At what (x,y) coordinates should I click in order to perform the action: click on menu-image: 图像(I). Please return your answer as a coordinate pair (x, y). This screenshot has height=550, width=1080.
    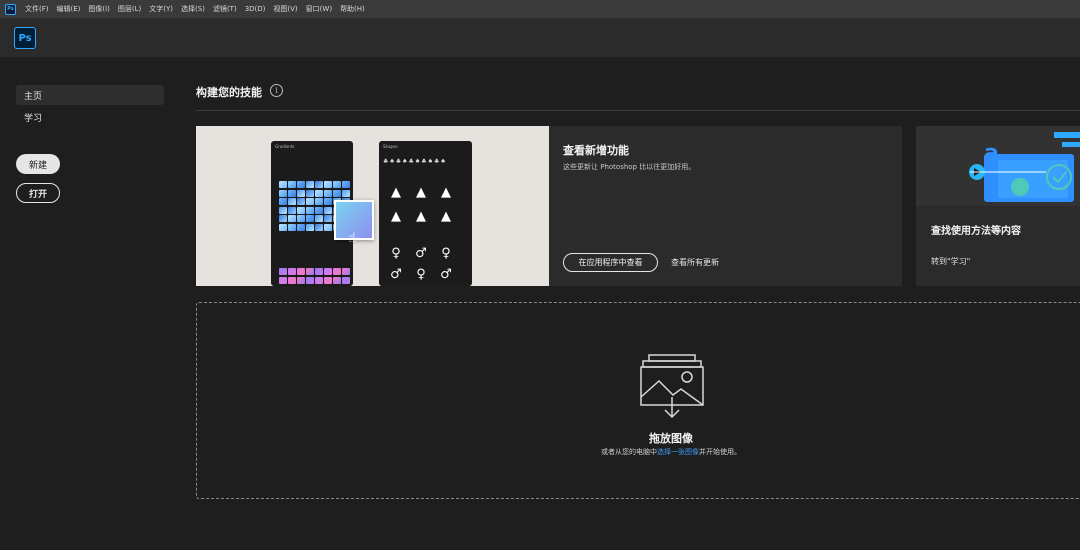
    Looking at the image, I should click on (99, 9).